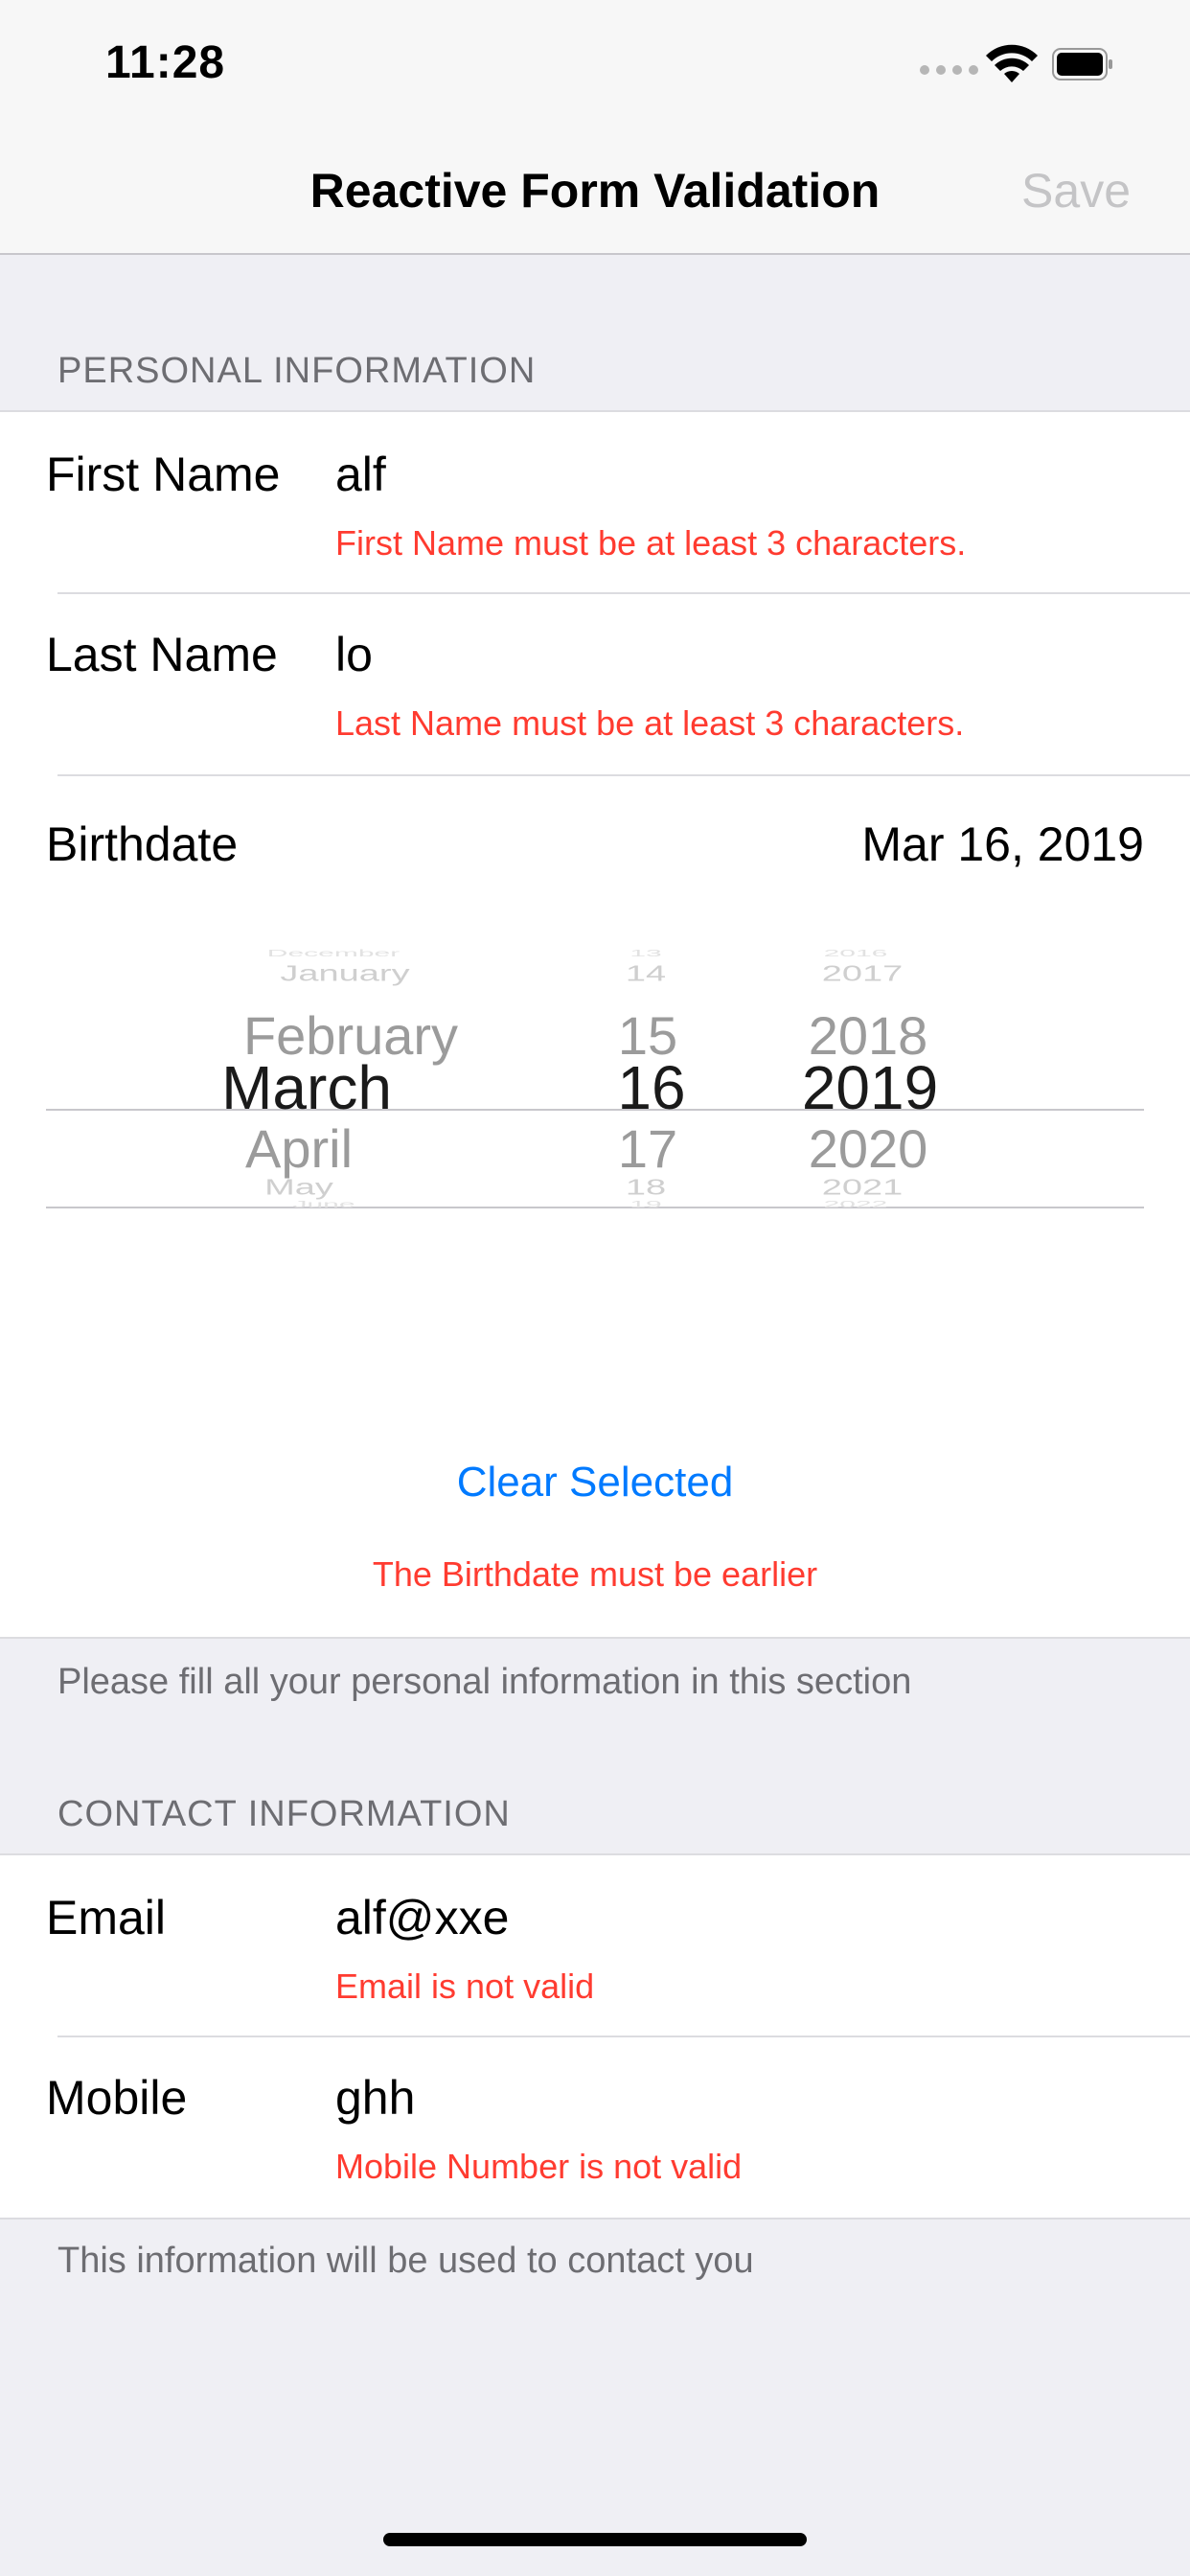 This screenshot has width=1190, height=2576. I want to click on home-indicator, so click(595, 2539).